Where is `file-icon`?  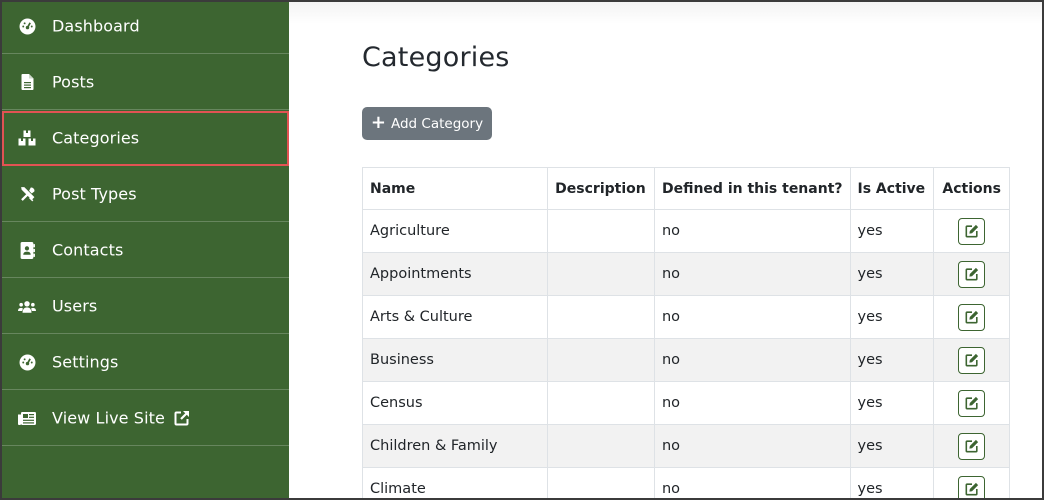 file-icon is located at coordinates (27, 82).